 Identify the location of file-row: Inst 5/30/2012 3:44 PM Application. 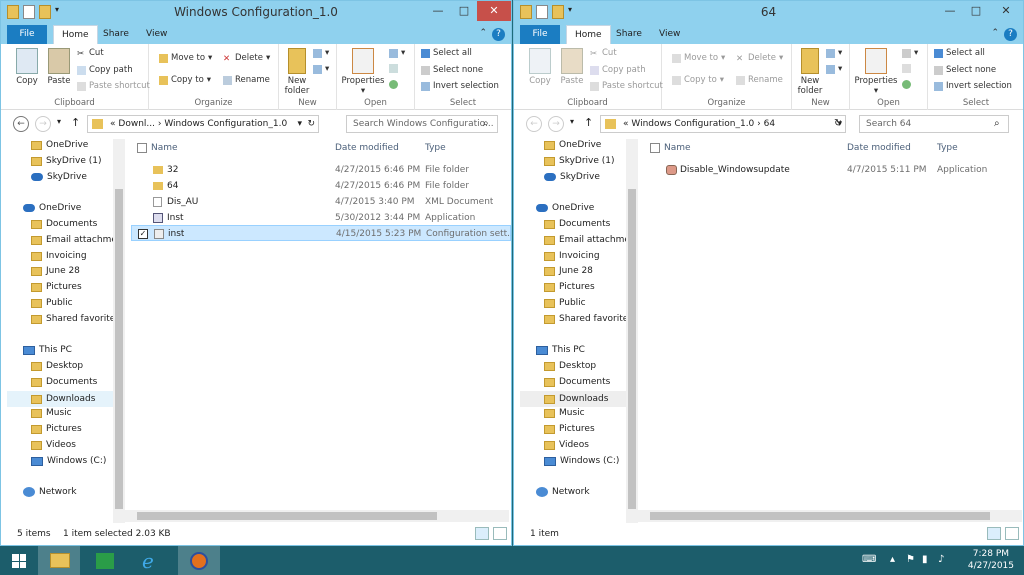
(321, 218).